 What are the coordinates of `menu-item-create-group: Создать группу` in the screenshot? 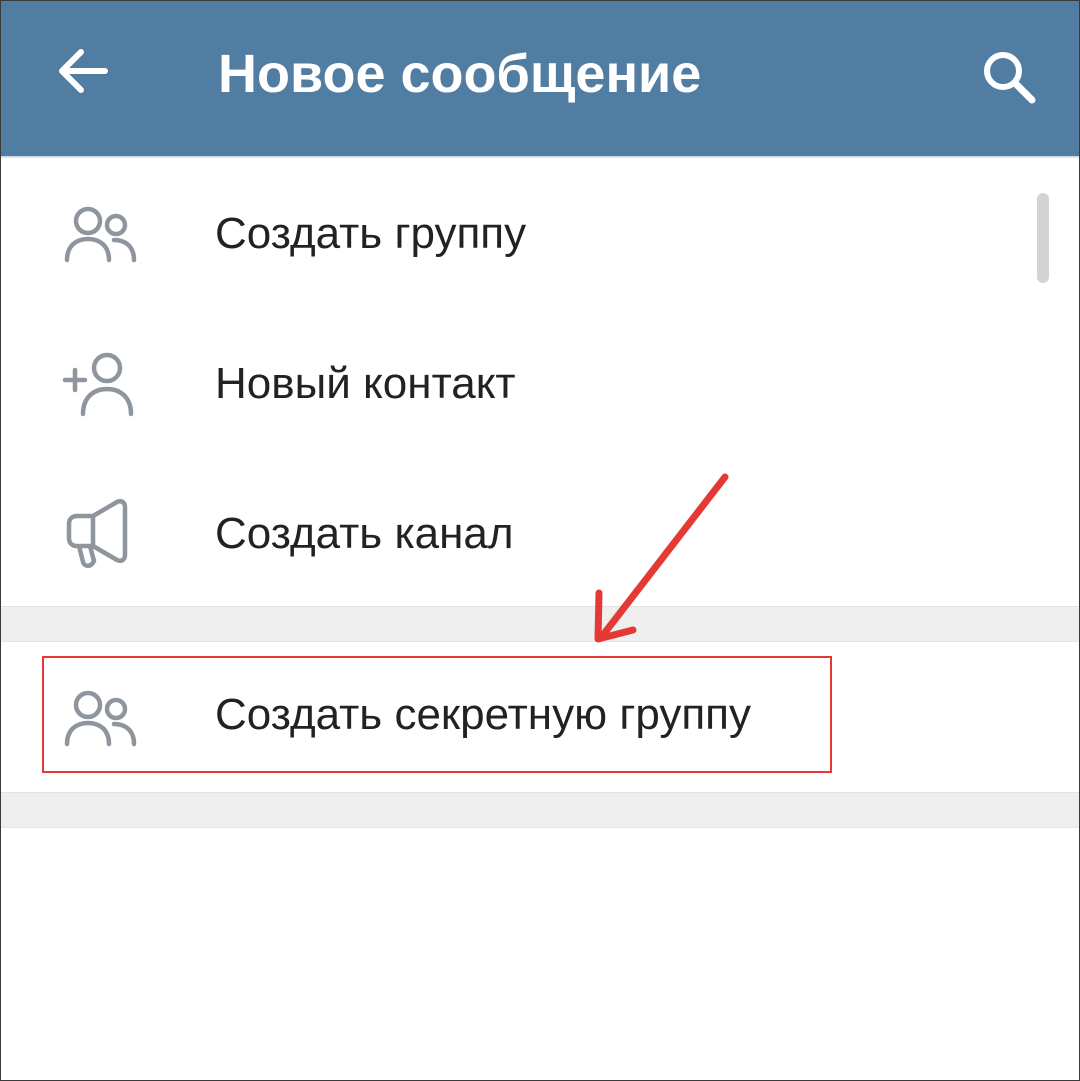 It's located at (540, 233).